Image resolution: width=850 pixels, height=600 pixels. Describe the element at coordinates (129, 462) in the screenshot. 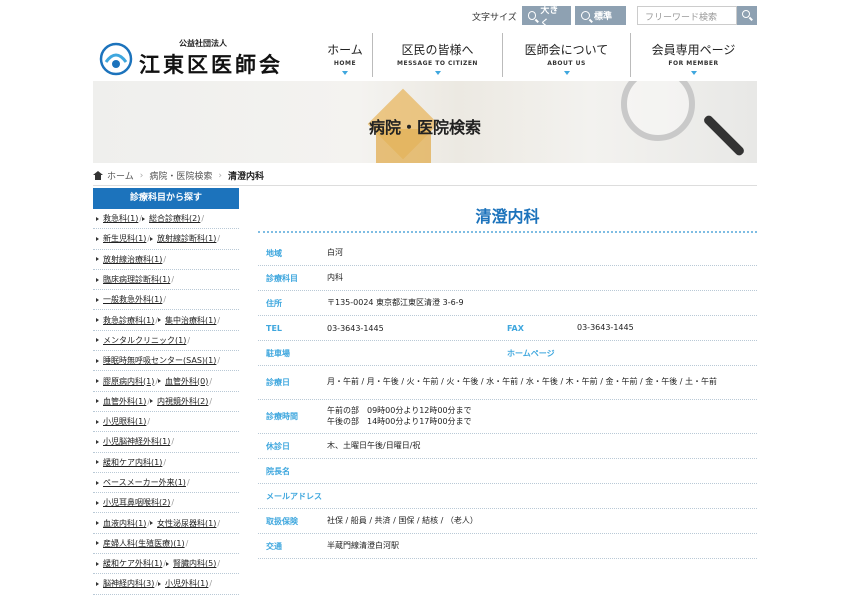

I see `sidebar-item-link: 緩和ケア内科(1)` at that location.